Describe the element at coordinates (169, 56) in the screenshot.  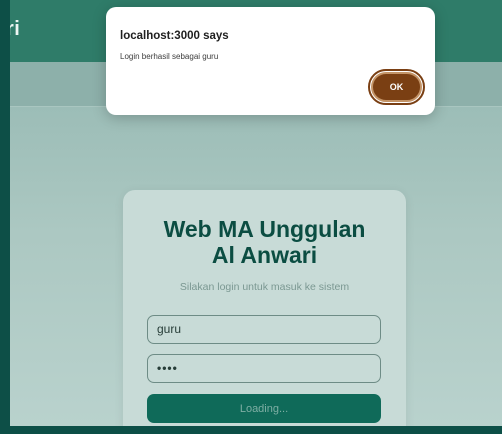
I see `alert-message: Login berhasil sebagai guru` at that location.